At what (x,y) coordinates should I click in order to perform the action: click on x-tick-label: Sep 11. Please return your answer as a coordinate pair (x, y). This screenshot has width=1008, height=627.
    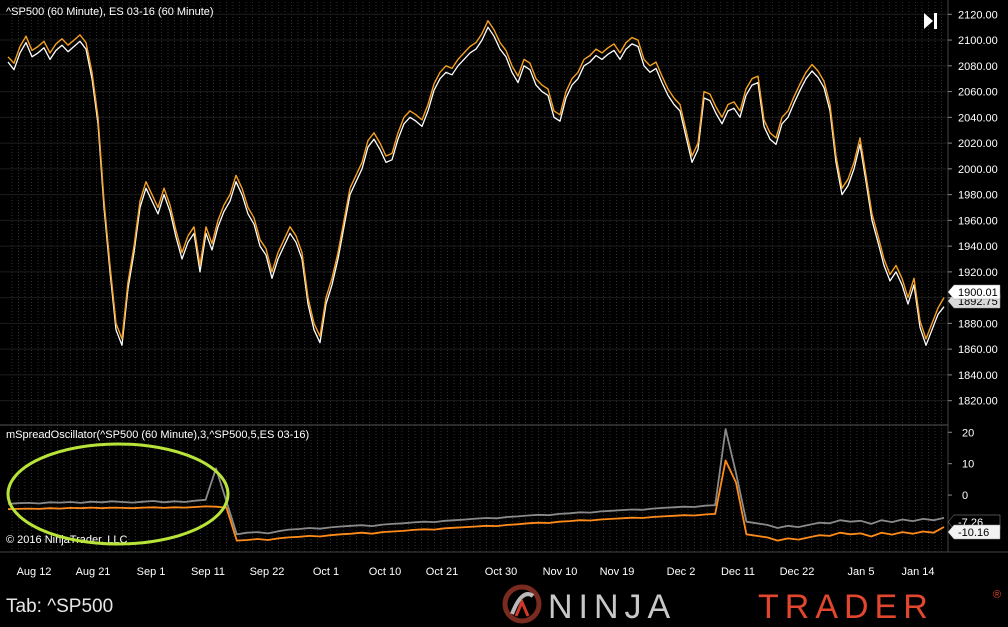
    Looking at the image, I should click on (208, 572).